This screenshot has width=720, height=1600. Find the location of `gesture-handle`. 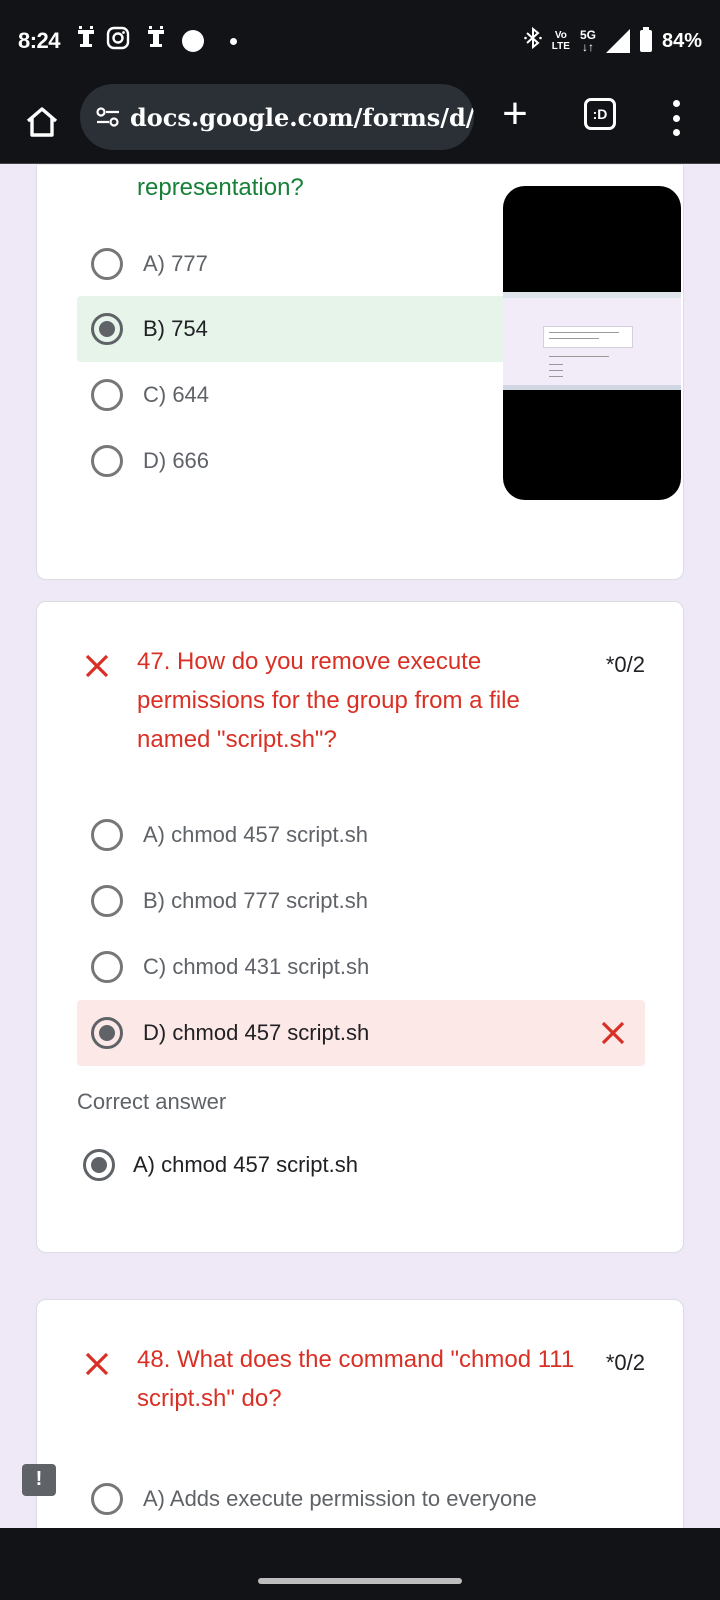

gesture-handle is located at coordinates (360, 1581).